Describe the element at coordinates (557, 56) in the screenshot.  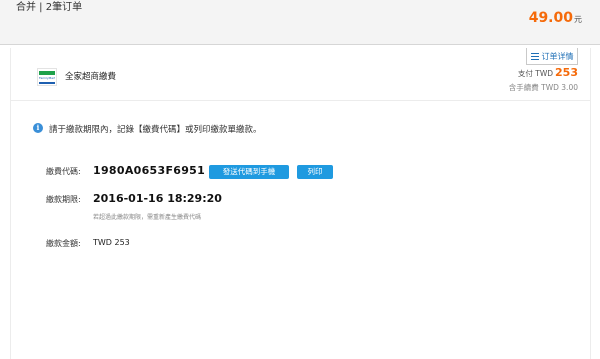
I see `order-details-label: 订单详情` at that location.